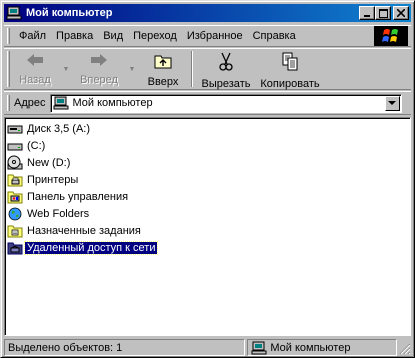  What do you see at coordinates (82, 145) in the screenshot?
I see `list-item-drive-c: (C:)` at bounding box center [82, 145].